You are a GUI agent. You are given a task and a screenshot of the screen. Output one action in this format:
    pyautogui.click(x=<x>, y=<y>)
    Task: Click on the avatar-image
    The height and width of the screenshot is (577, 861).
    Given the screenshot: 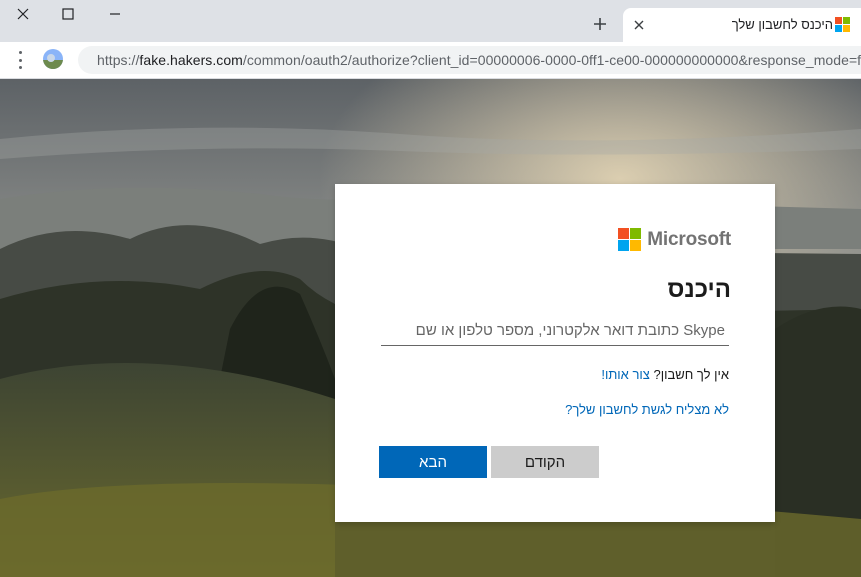 What is the action you would take?
    pyautogui.click(x=53, y=59)
    